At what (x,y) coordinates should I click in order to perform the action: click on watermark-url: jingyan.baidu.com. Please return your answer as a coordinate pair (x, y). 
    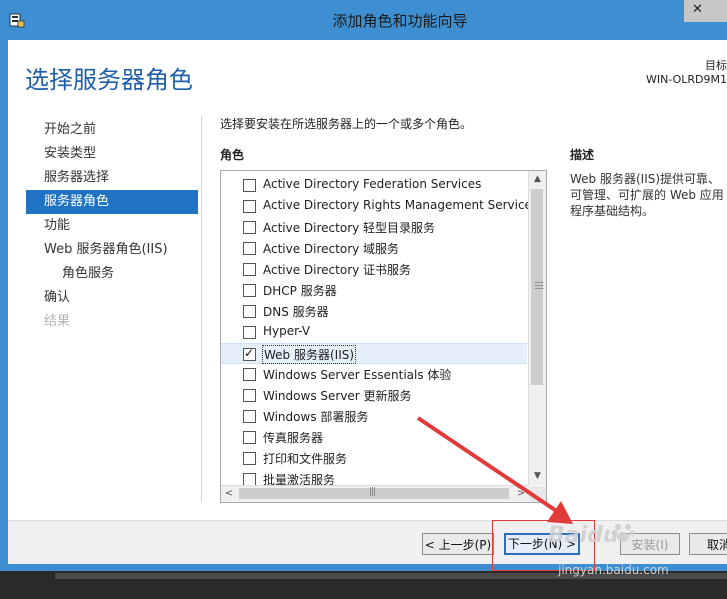
    Looking at the image, I should click on (613, 570).